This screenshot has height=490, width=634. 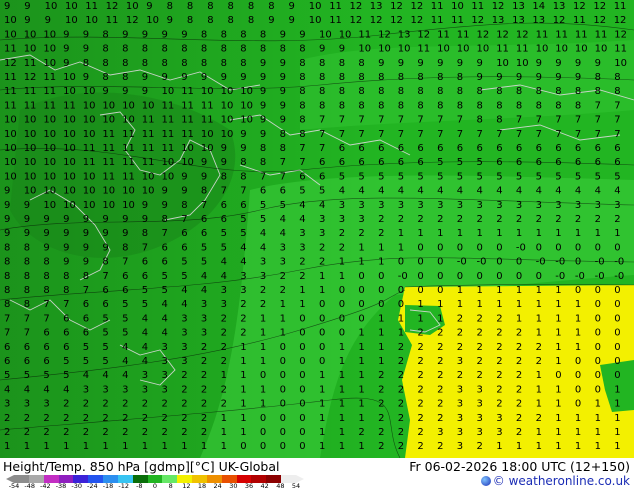 I want to click on legend-tick-label: 48, so click(x=280, y=486).